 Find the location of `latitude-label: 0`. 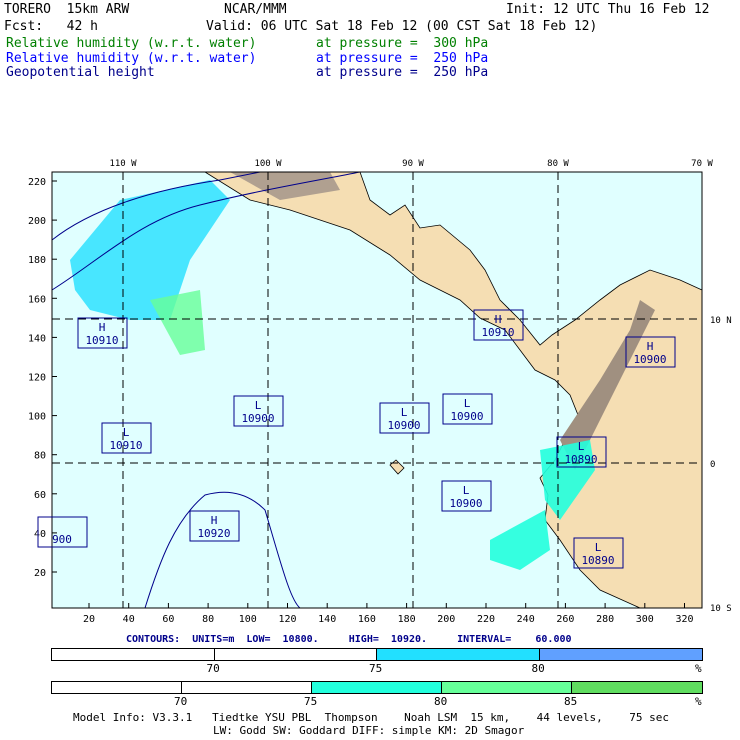

latitude-label: 0 is located at coordinates (712, 465).